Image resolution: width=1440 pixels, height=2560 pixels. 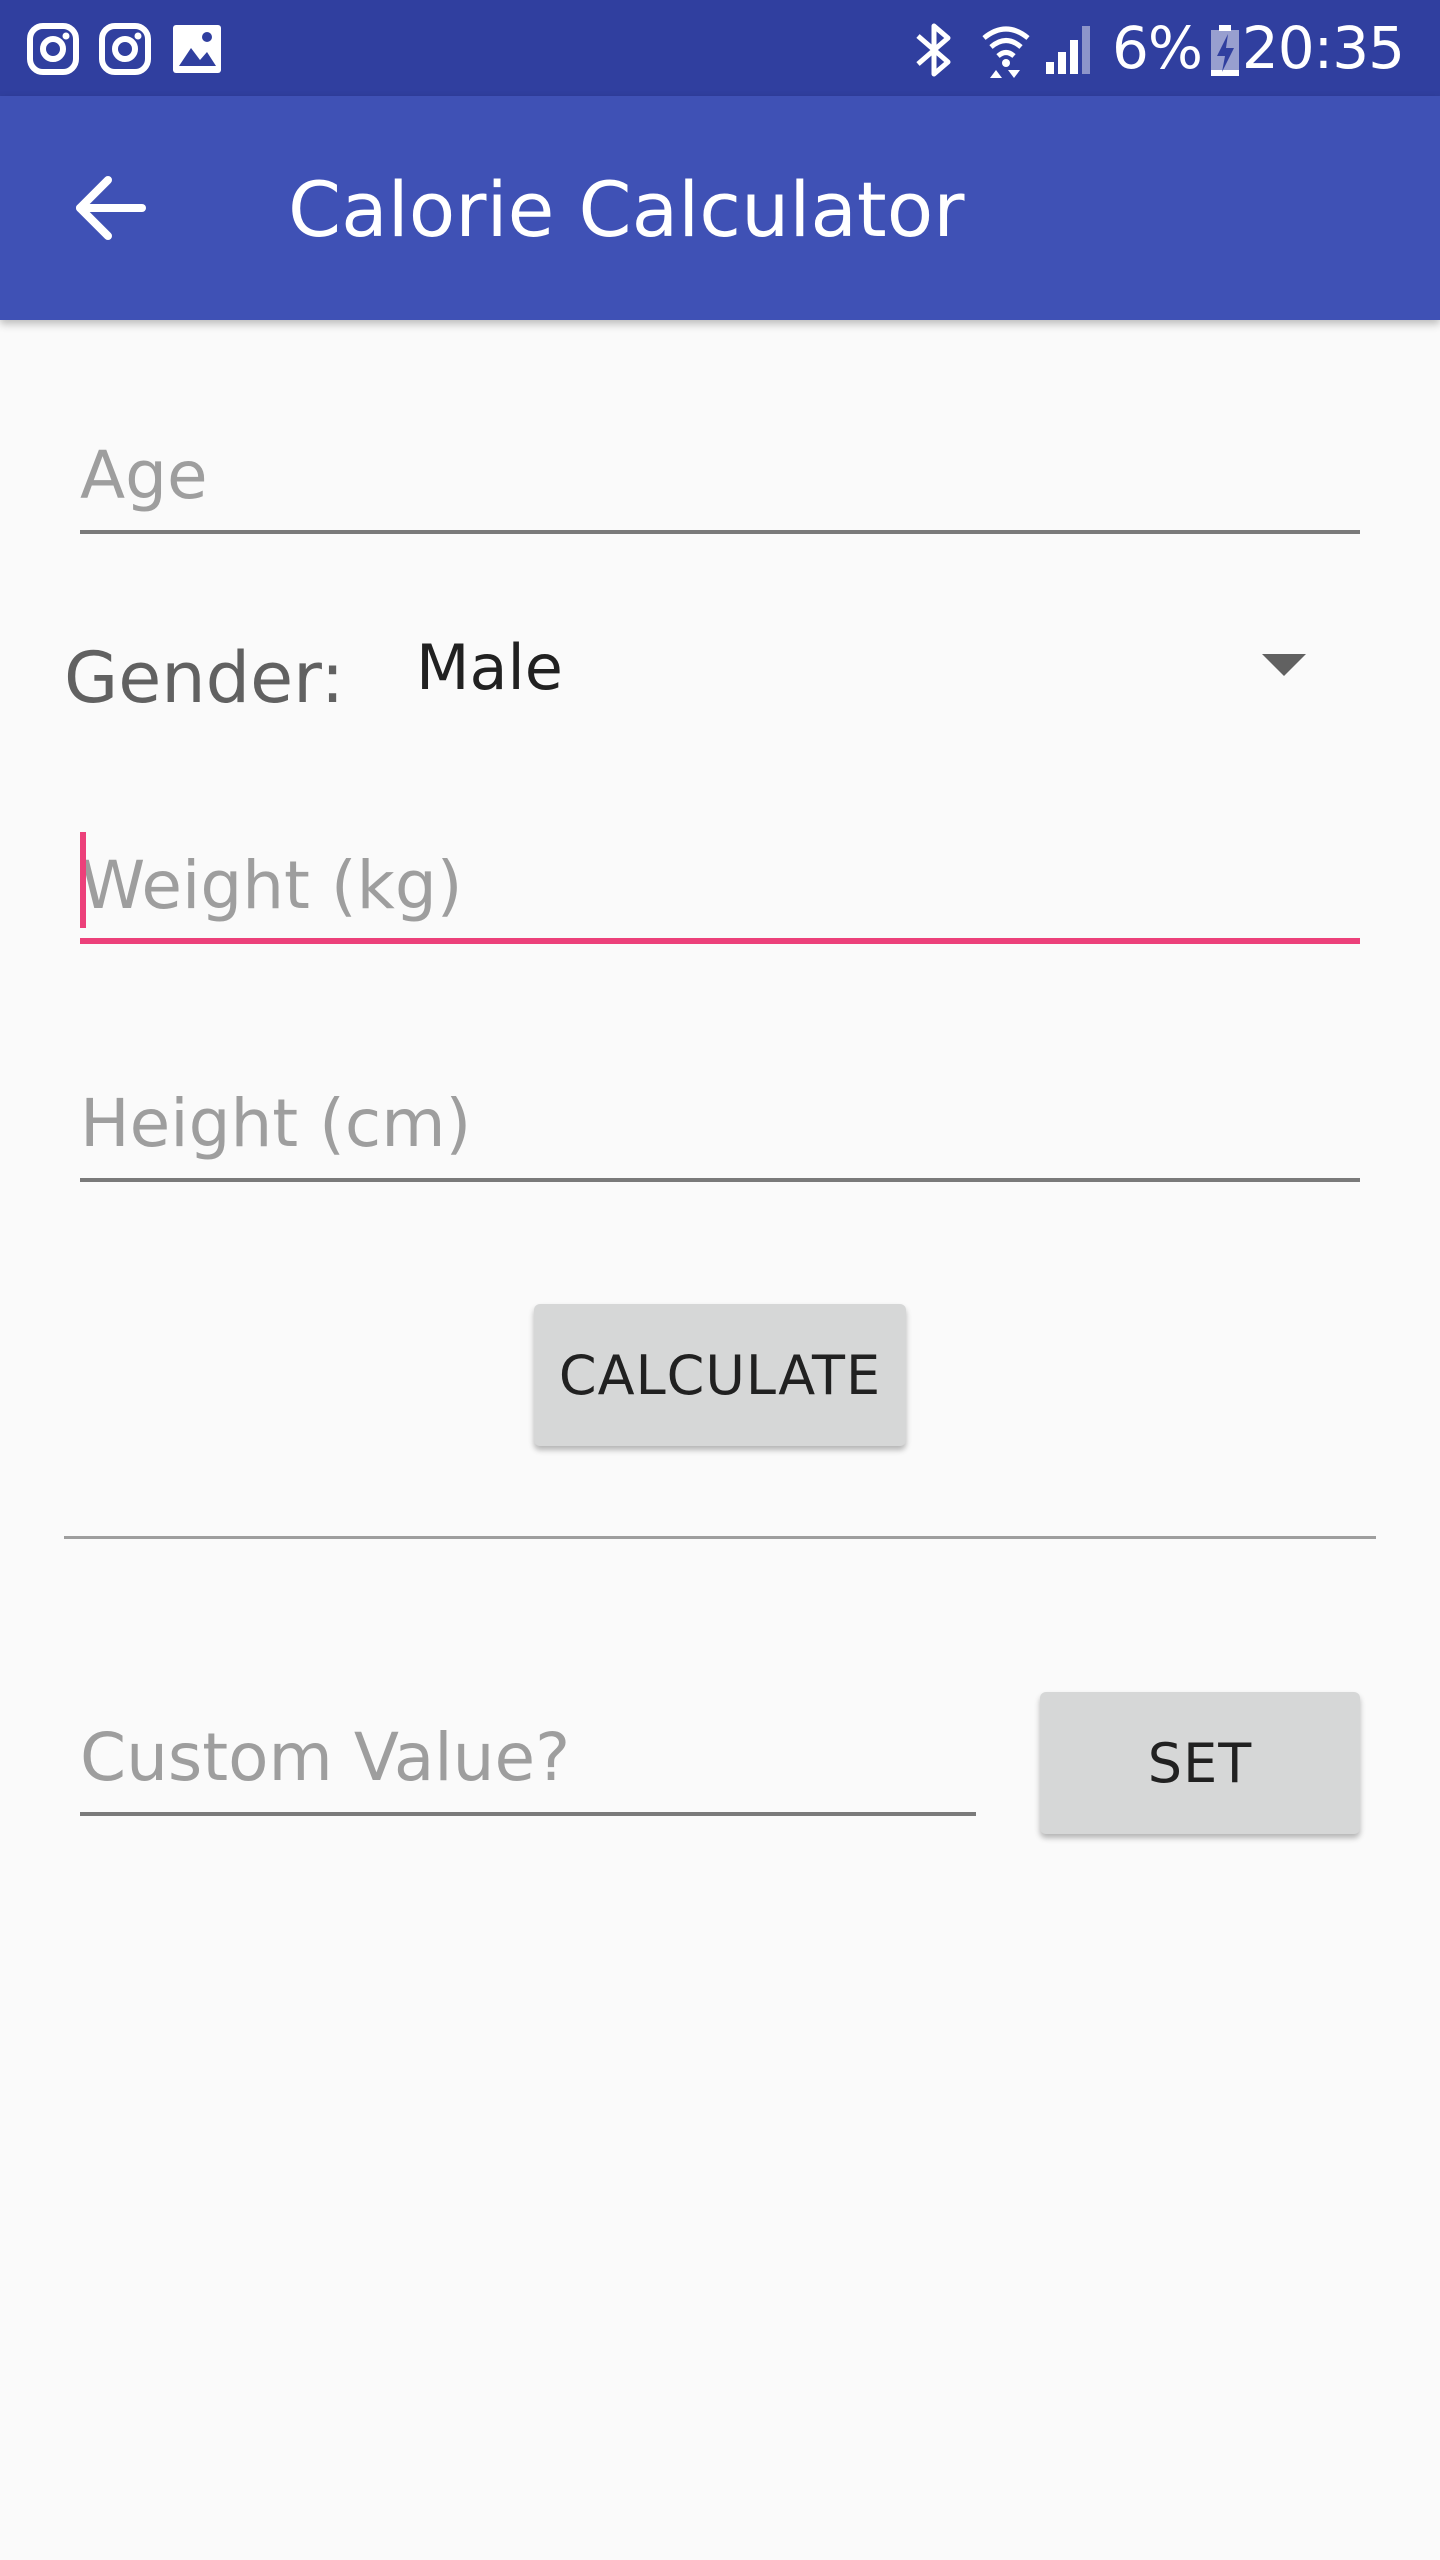 I want to click on weight-input: Weight (kg), so click(x=720, y=876).